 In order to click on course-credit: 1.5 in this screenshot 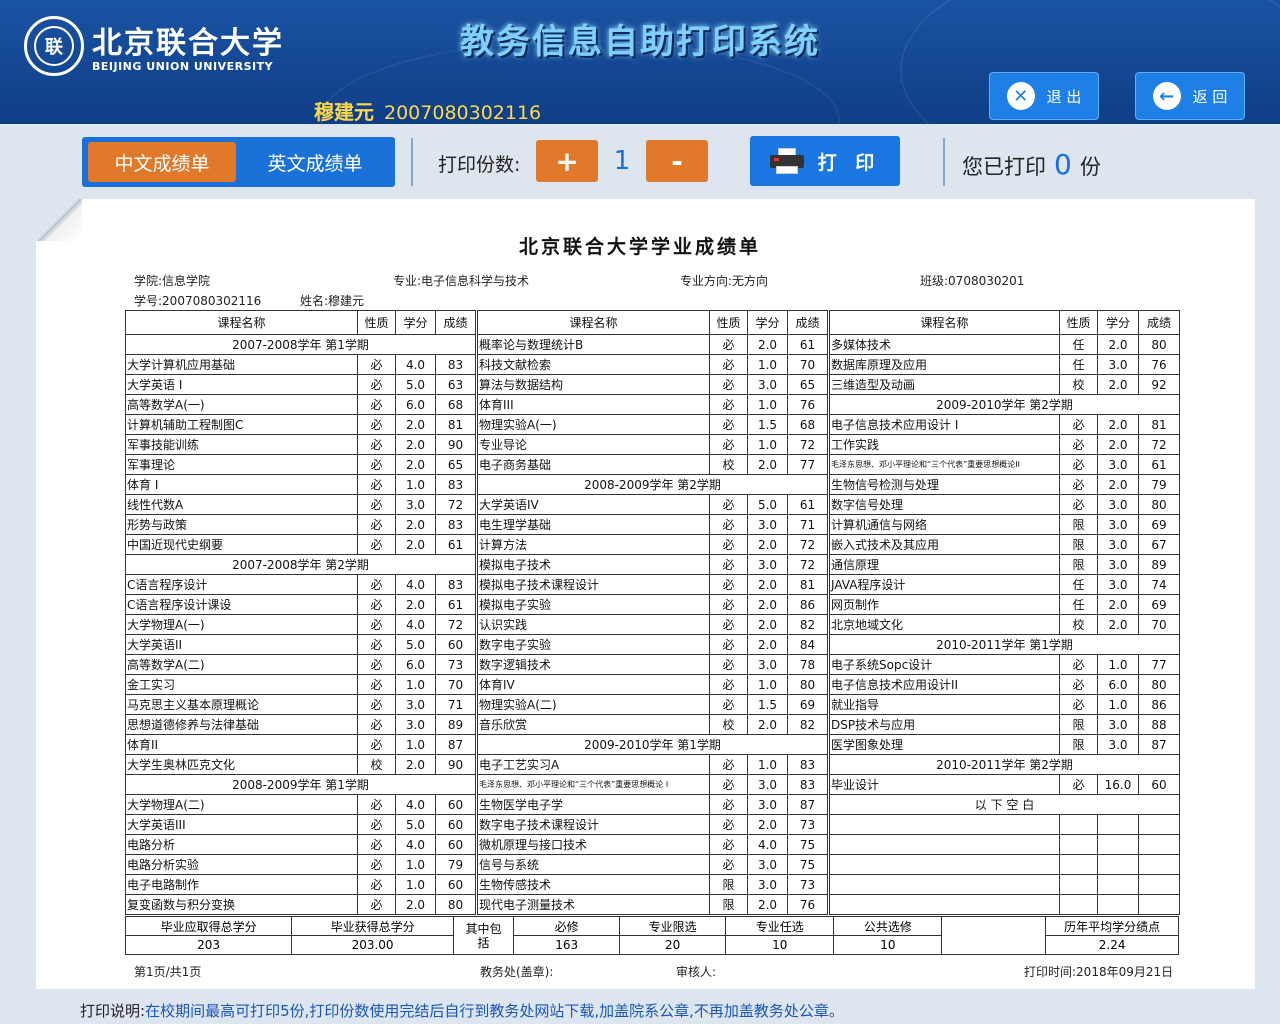, I will do `click(767, 424)`.